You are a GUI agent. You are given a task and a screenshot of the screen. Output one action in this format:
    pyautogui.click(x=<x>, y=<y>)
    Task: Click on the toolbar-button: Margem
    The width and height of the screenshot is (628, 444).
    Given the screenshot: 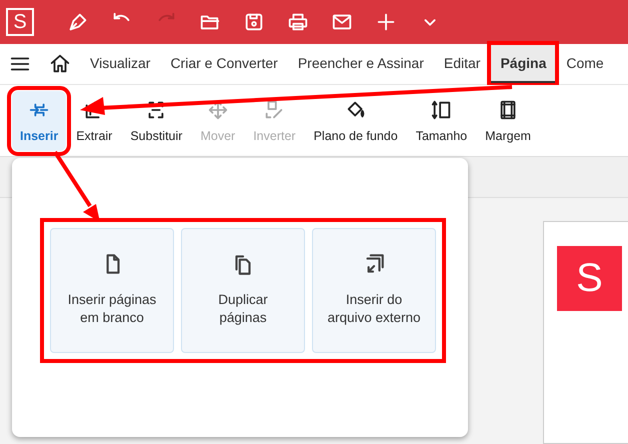 What is the action you would take?
    pyautogui.click(x=508, y=120)
    